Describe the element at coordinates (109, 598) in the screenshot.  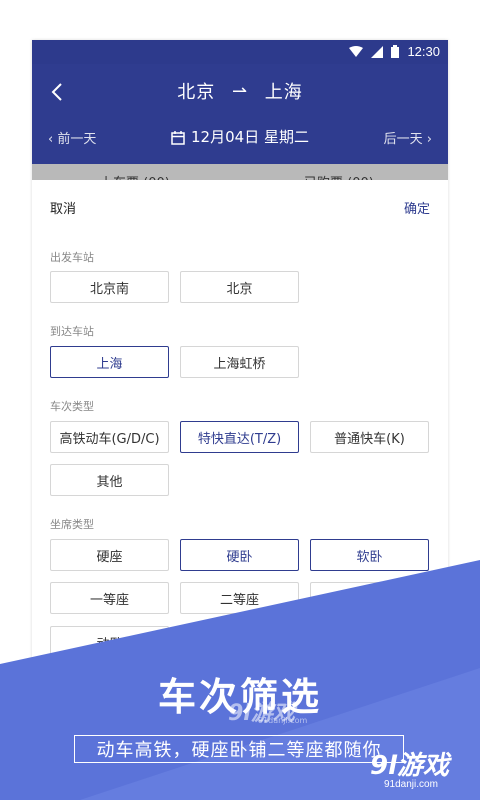
I see `chip-seat-first: 一等座` at that location.